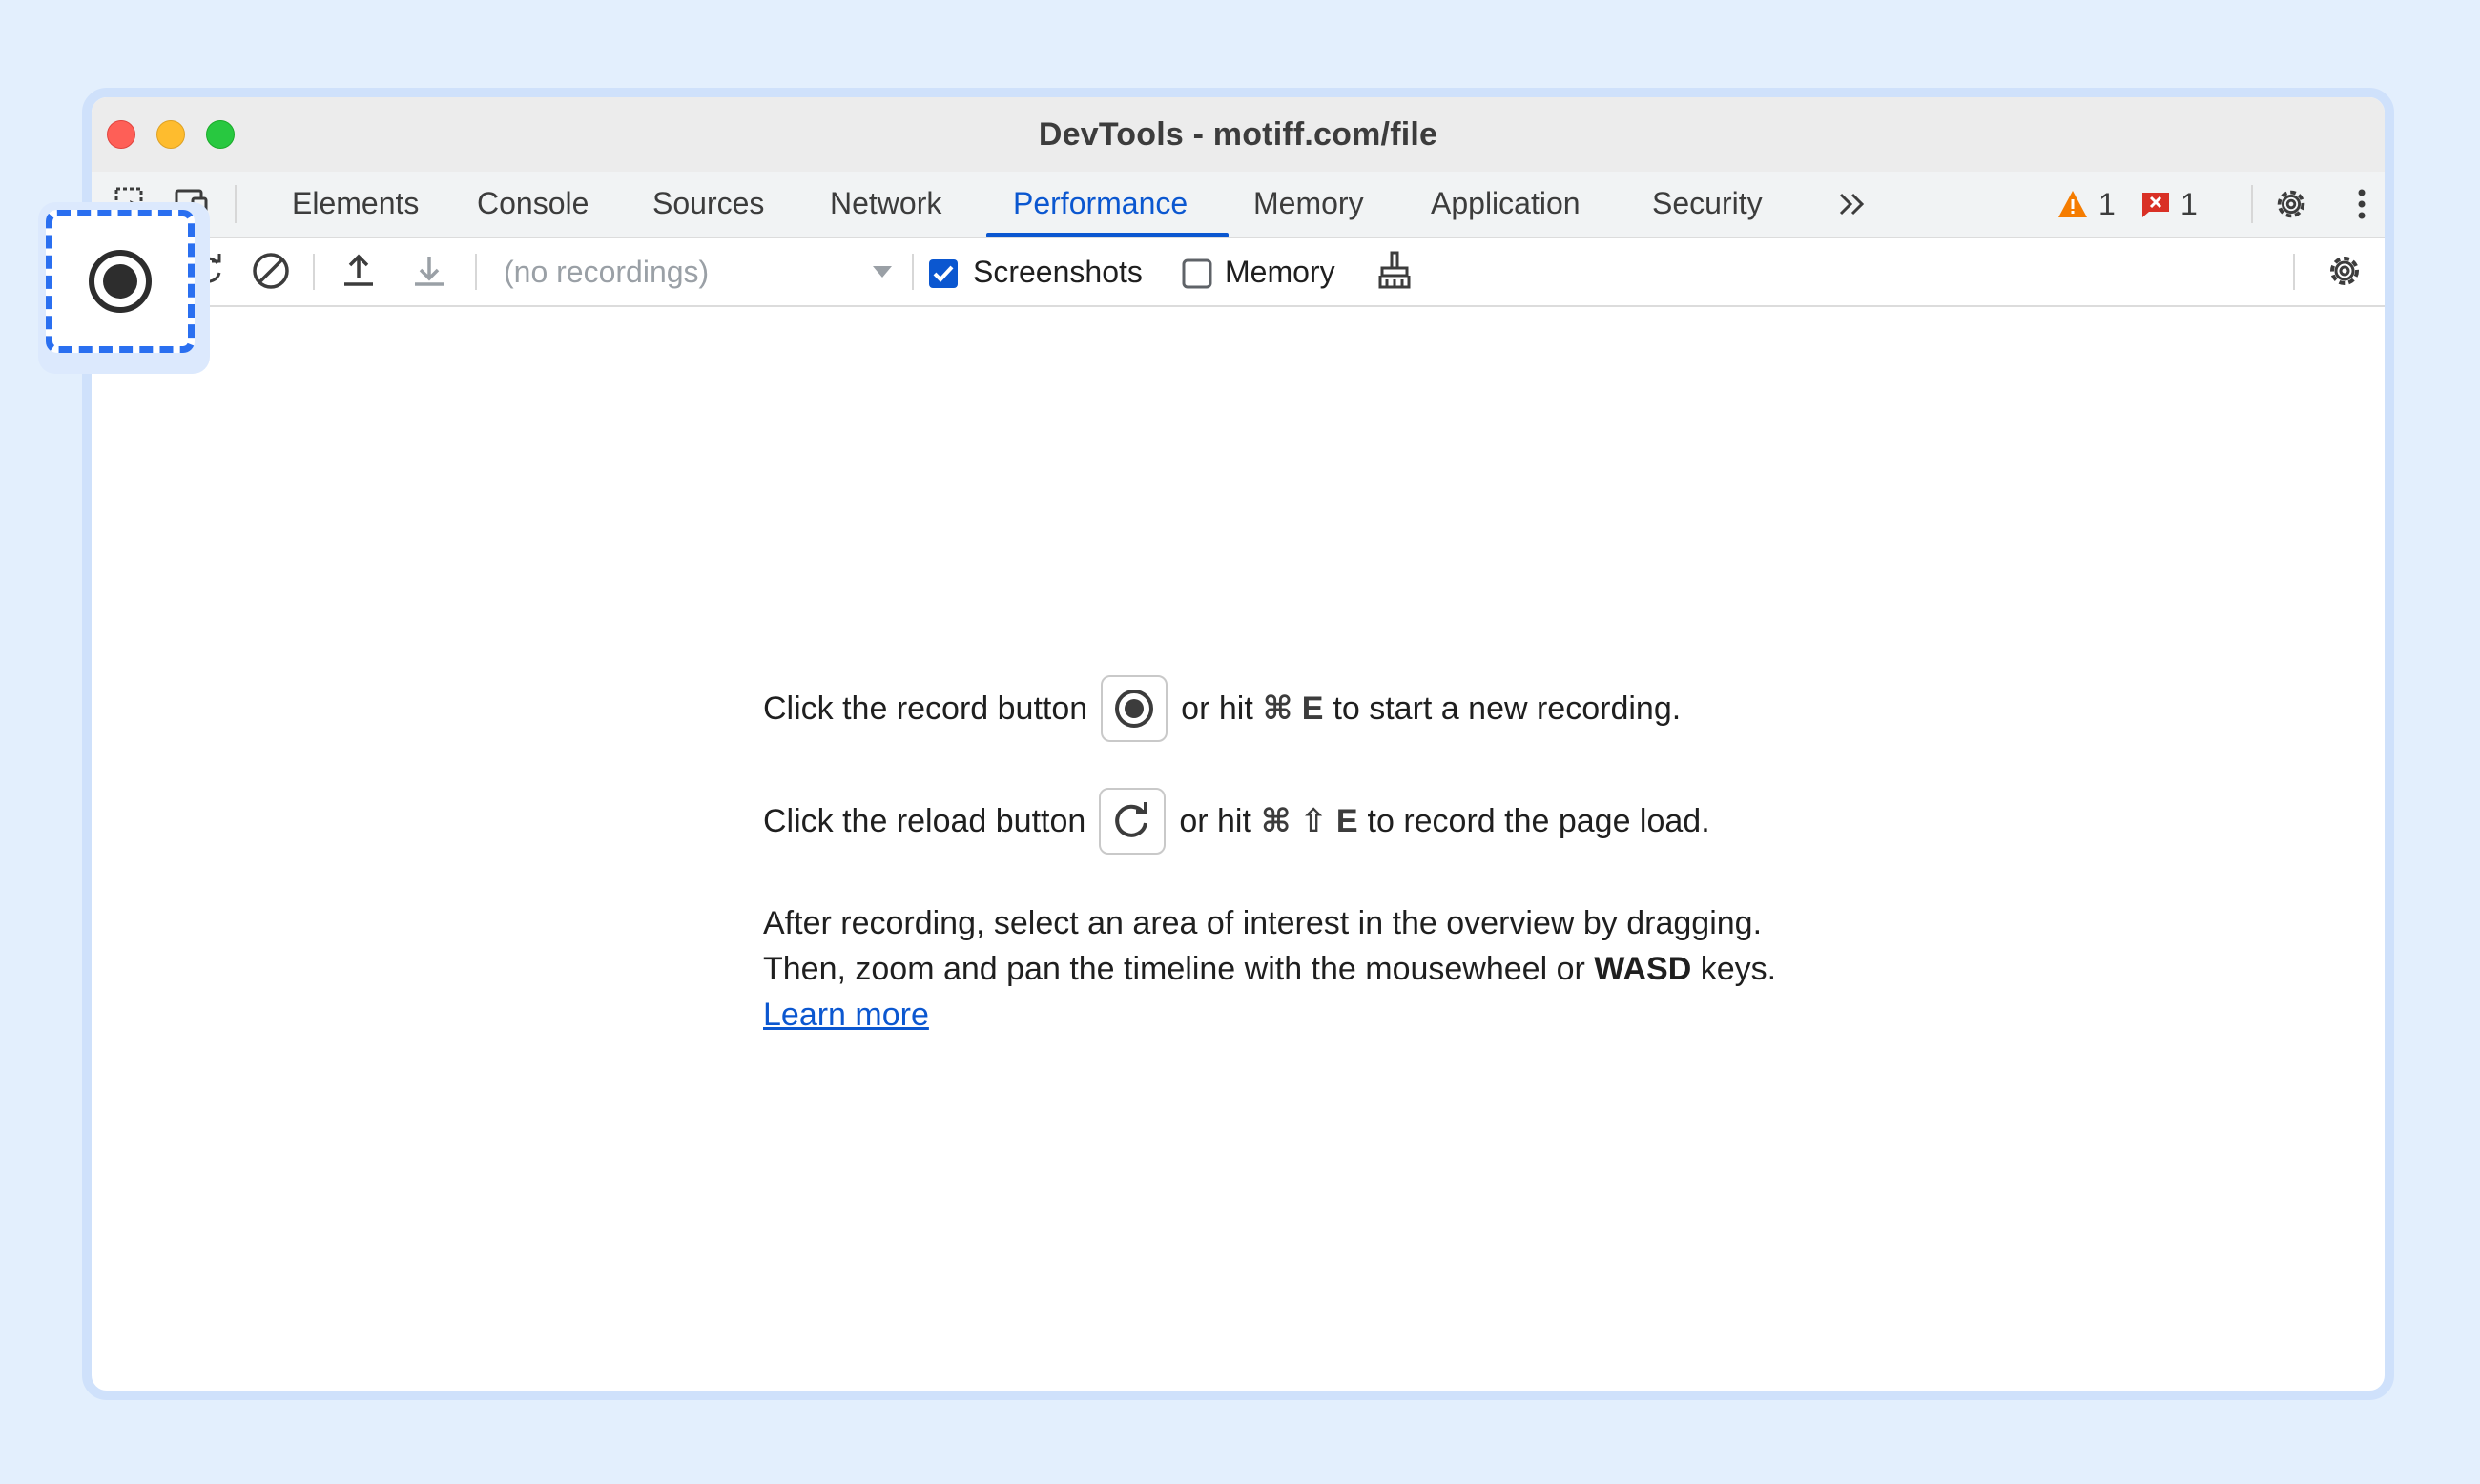  What do you see at coordinates (882, 271) in the screenshot?
I see `dropdown-arrow-icon` at bounding box center [882, 271].